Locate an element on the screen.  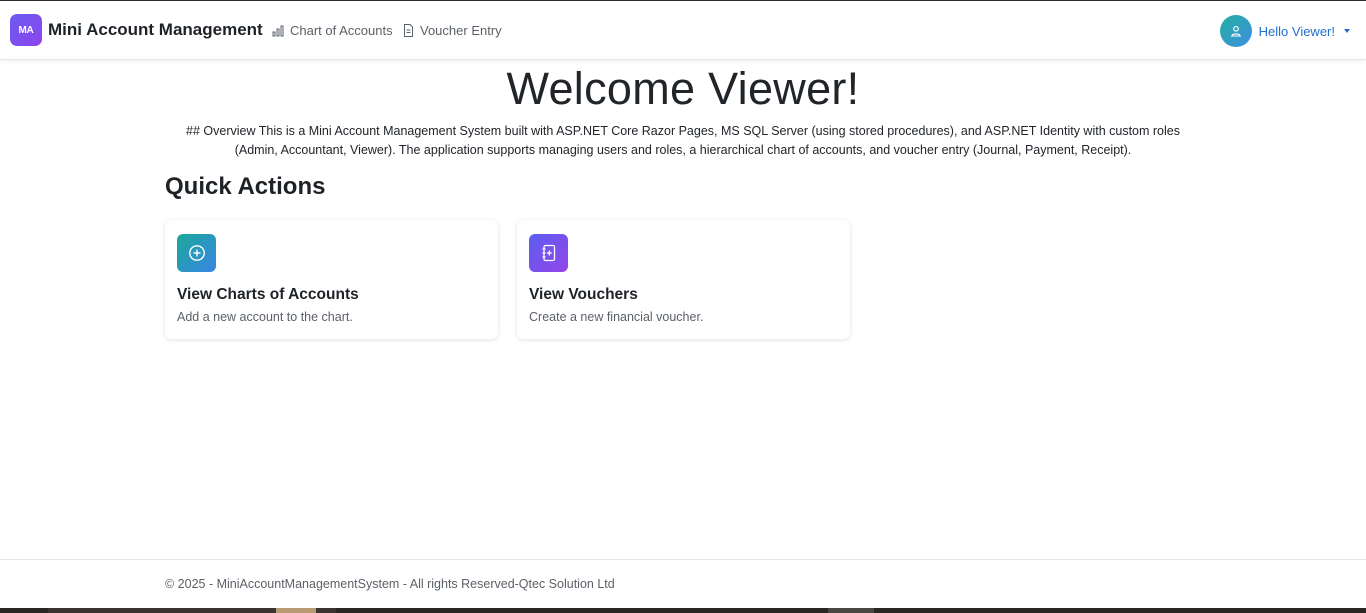
journal-plus-icon is located at coordinates (548, 253).